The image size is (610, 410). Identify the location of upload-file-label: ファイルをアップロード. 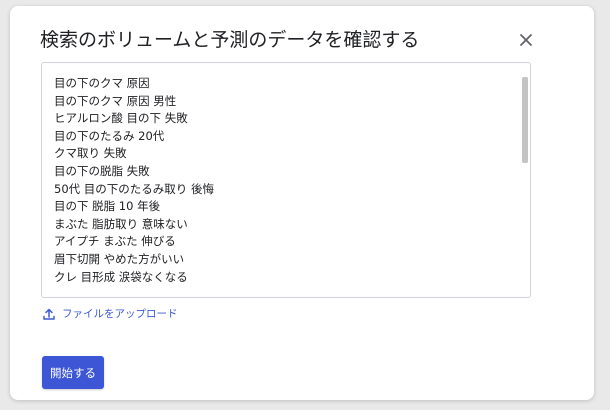
(120, 314).